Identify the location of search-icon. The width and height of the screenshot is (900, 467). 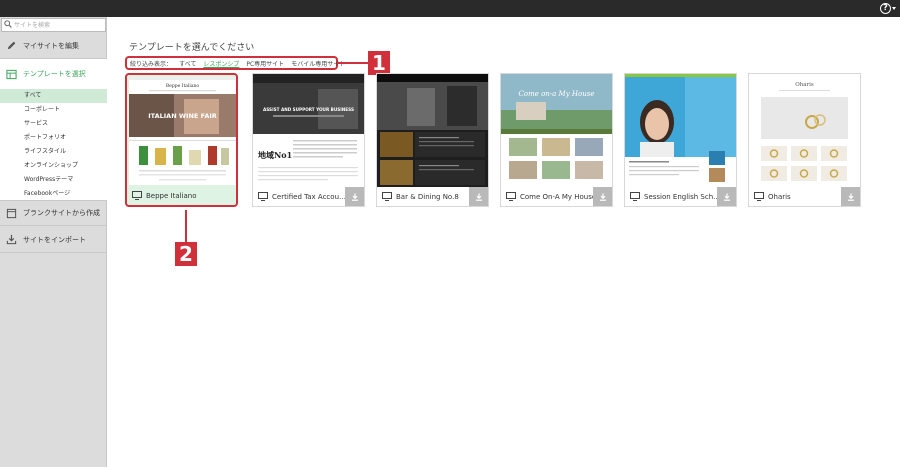
(8, 24).